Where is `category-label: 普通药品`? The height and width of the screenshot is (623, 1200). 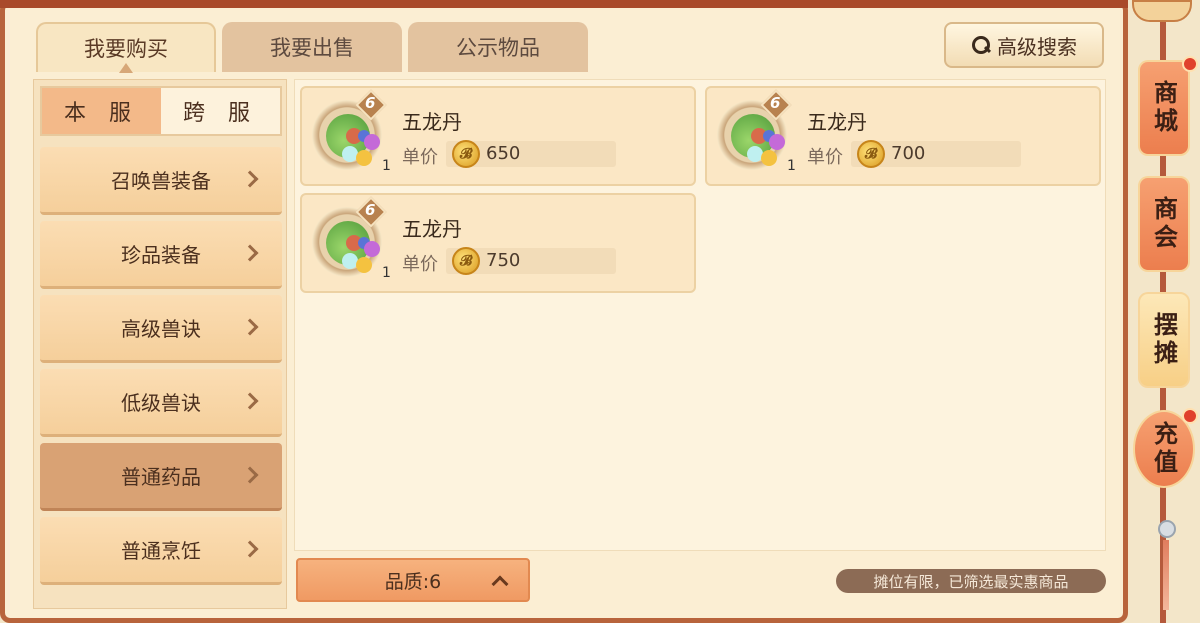
category-label: 普通药品 is located at coordinates (161, 477).